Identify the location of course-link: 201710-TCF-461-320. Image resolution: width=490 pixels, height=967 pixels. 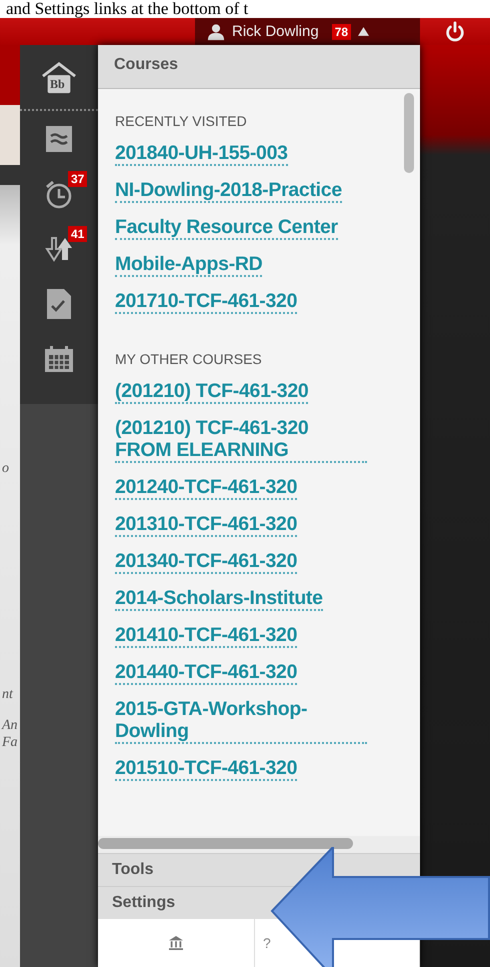
(206, 302).